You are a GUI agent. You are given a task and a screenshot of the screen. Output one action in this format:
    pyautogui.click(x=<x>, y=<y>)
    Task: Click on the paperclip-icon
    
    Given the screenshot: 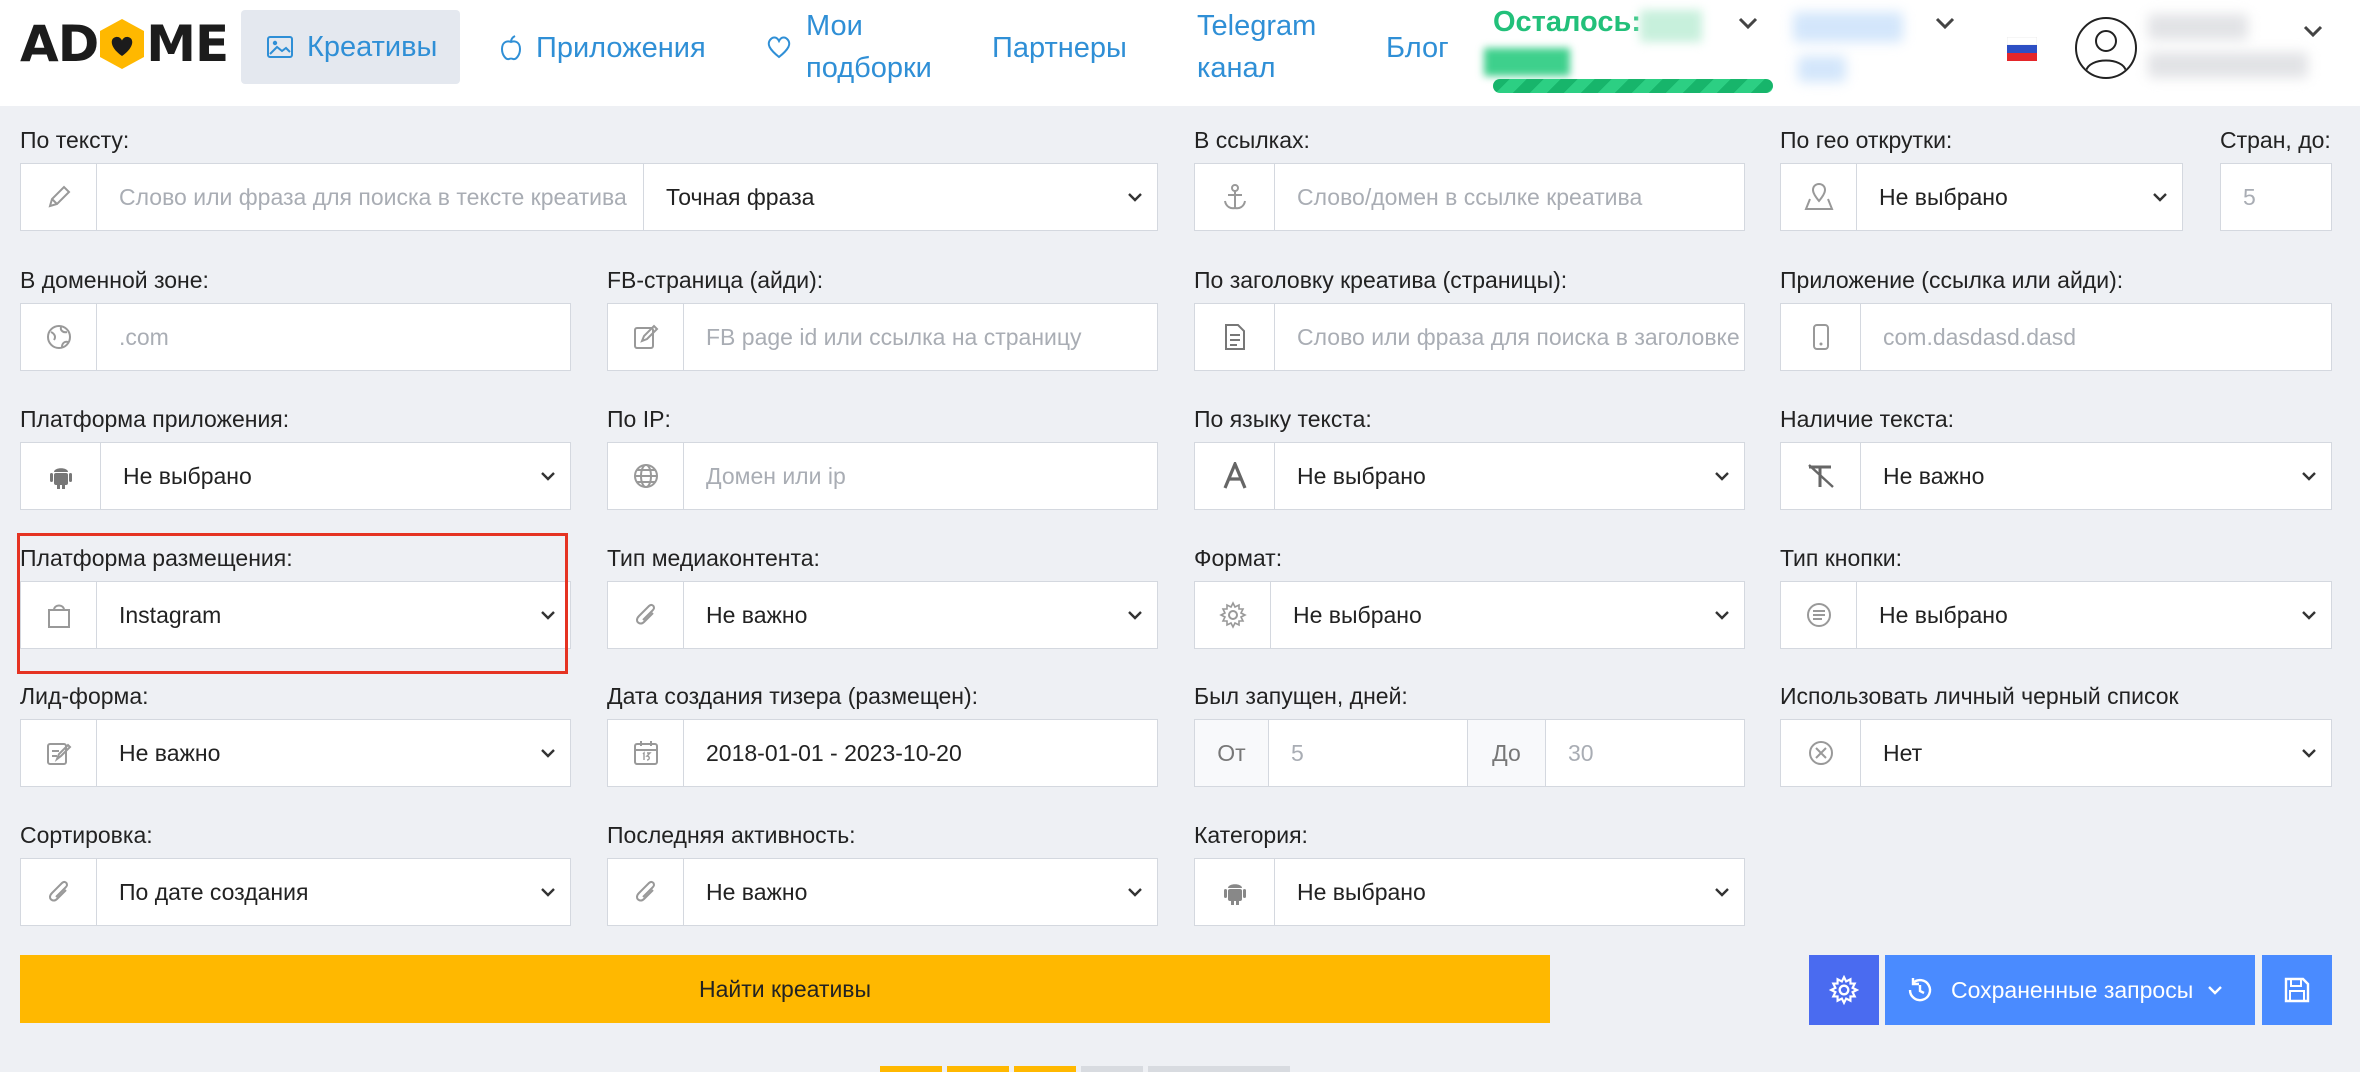 What is the action you would take?
    pyautogui.click(x=646, y=892)
    